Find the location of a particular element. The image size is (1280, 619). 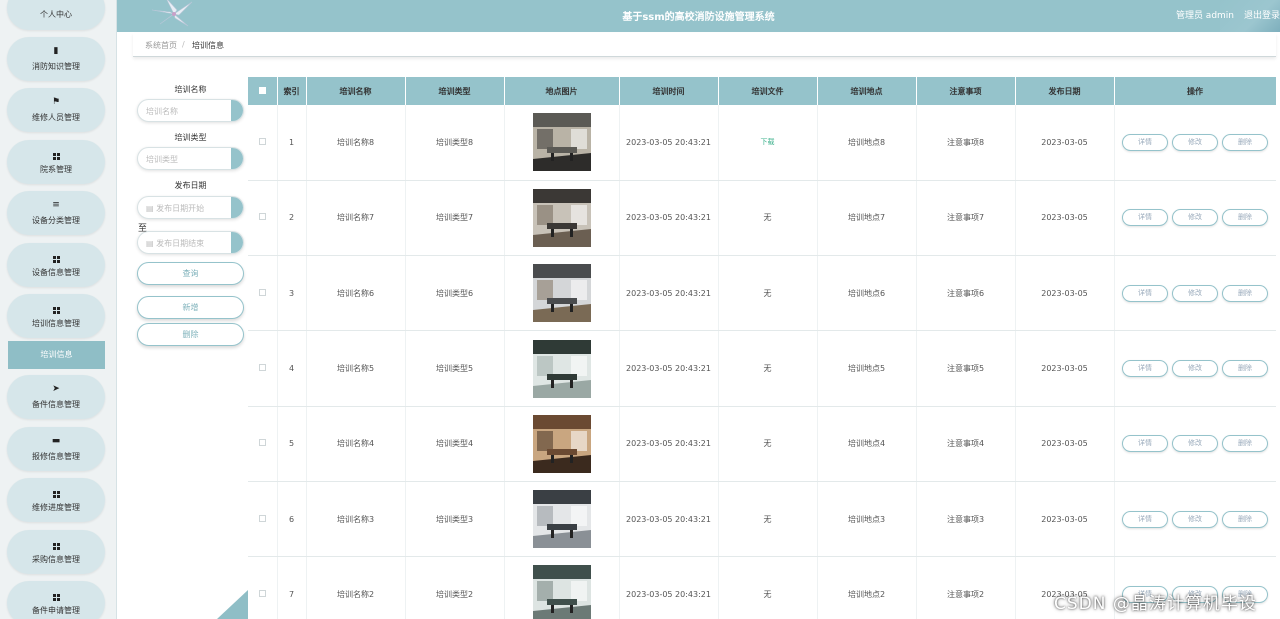

sidebar-item-departments: 院系管理 is located at coordinates (56, 162).